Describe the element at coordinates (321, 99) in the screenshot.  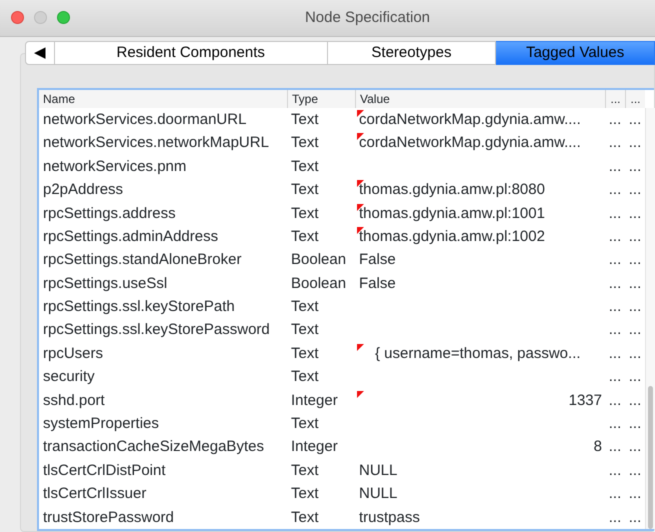
I see `column-header: Type` at that location.